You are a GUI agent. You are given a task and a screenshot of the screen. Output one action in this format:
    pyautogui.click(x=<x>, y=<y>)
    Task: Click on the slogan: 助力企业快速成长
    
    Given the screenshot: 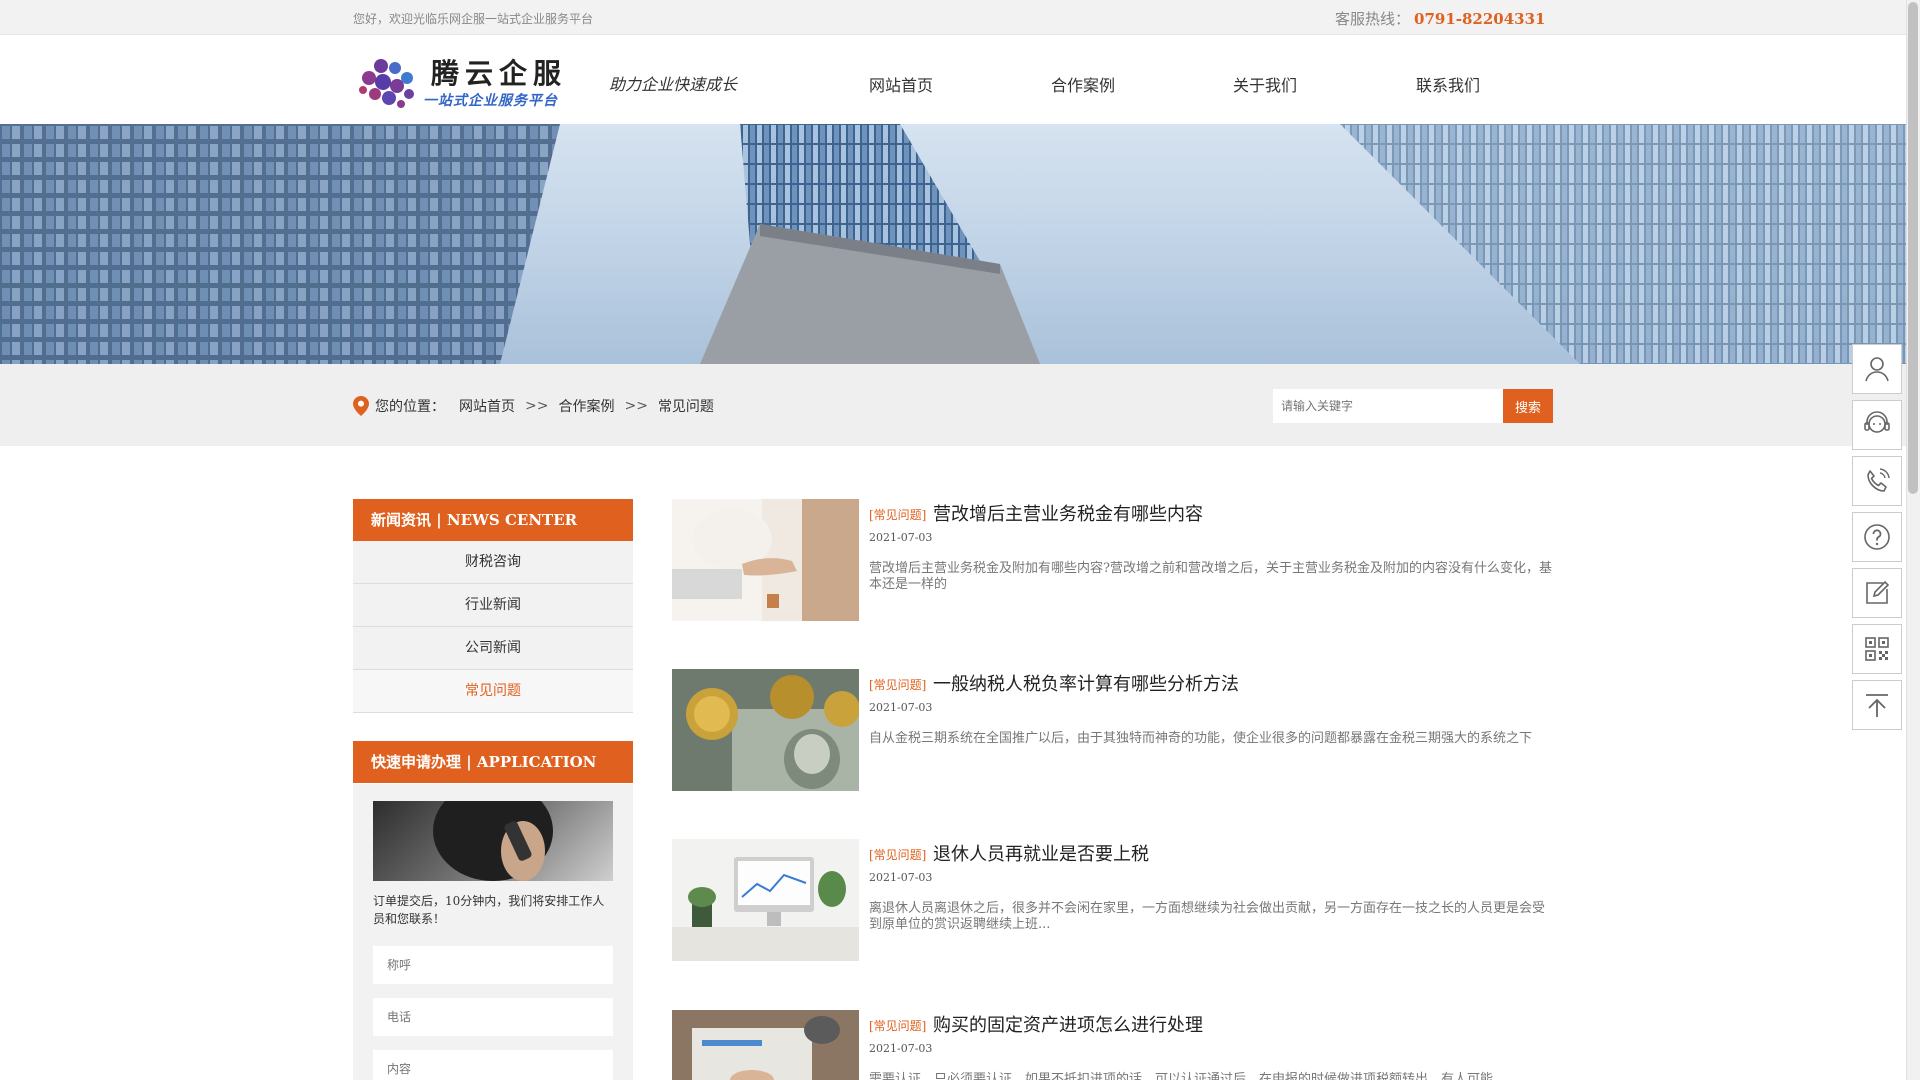 What is the action you would take?
    pyautogui.click(x=673, y=84)
    